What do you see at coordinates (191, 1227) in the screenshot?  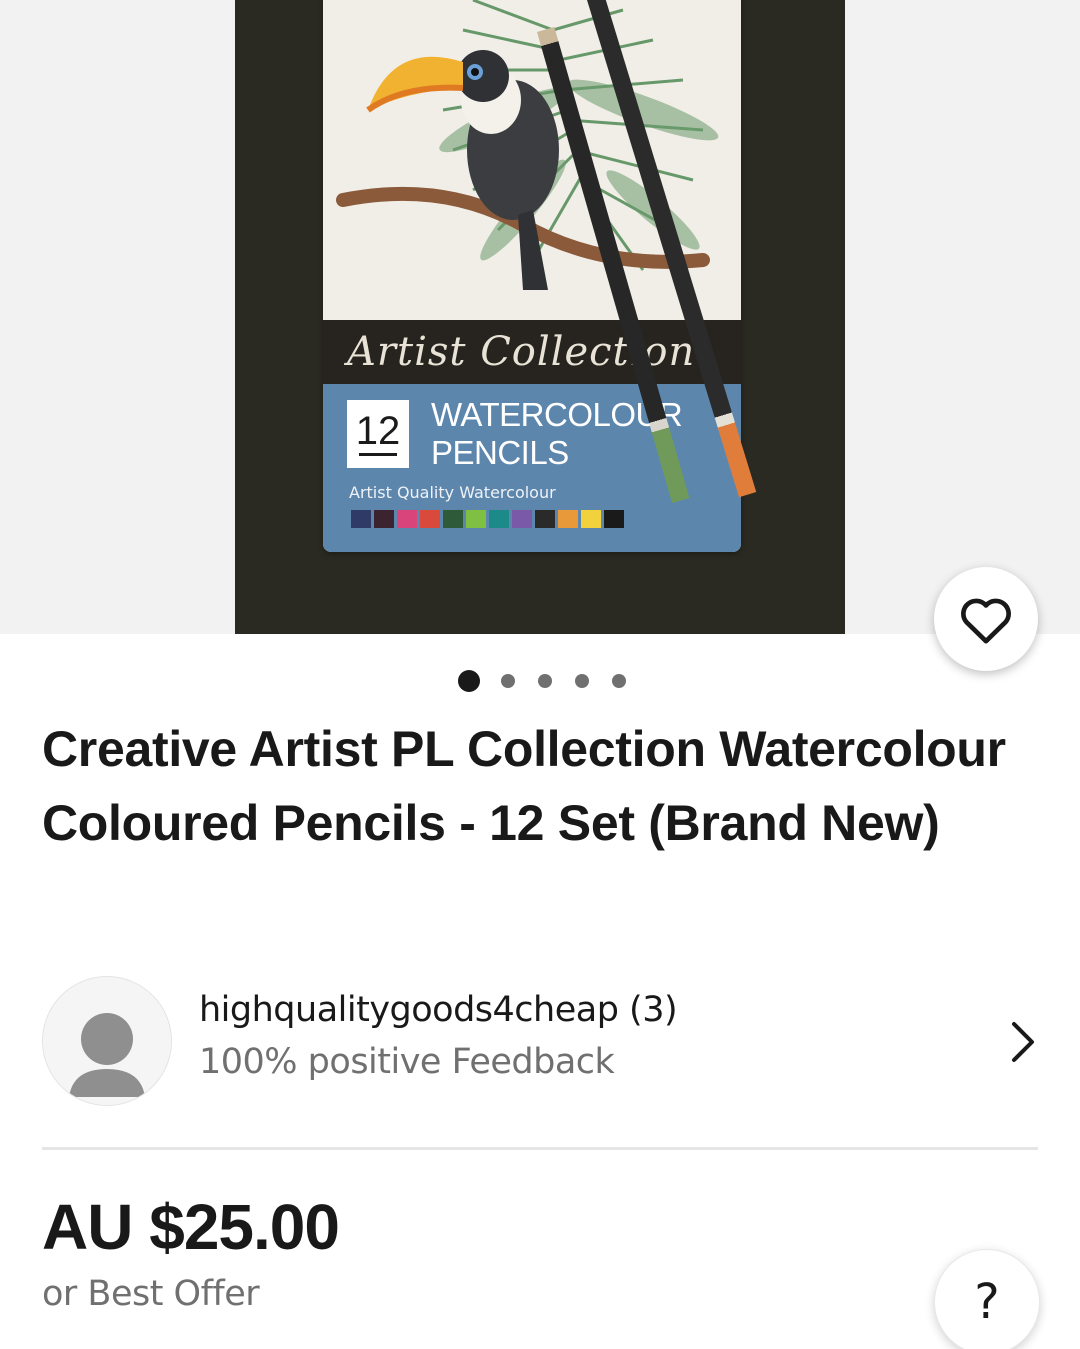 I see `price: AU $25.00` at bounding box center [191, 1227].